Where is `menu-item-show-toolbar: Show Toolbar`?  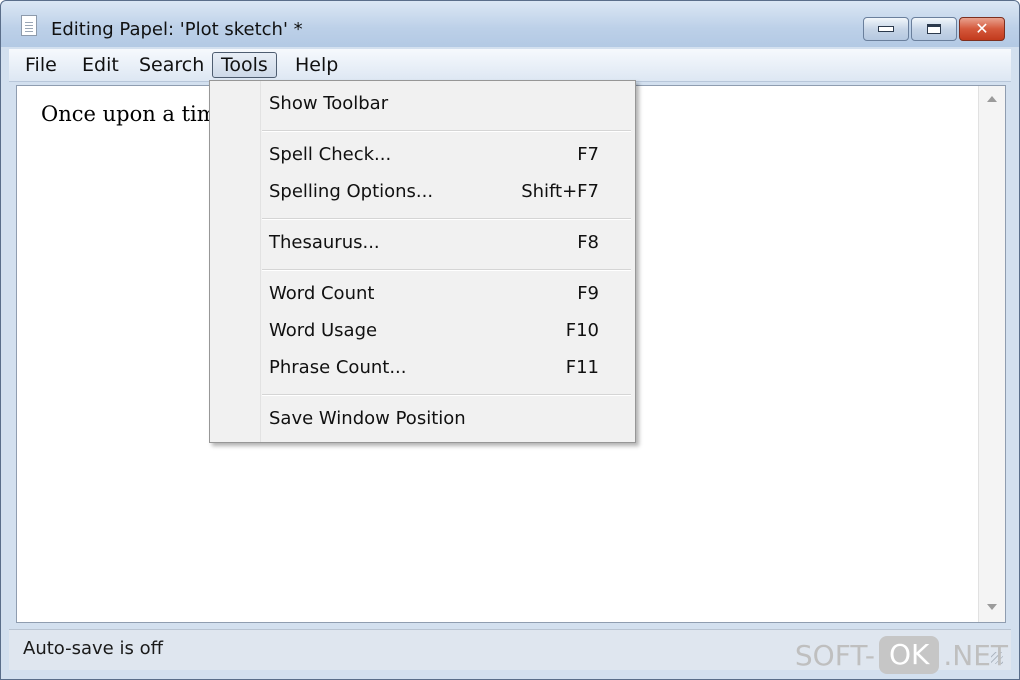
menu-item-show-toolbar: Show Toolbar is located at coordinates (422, 104).